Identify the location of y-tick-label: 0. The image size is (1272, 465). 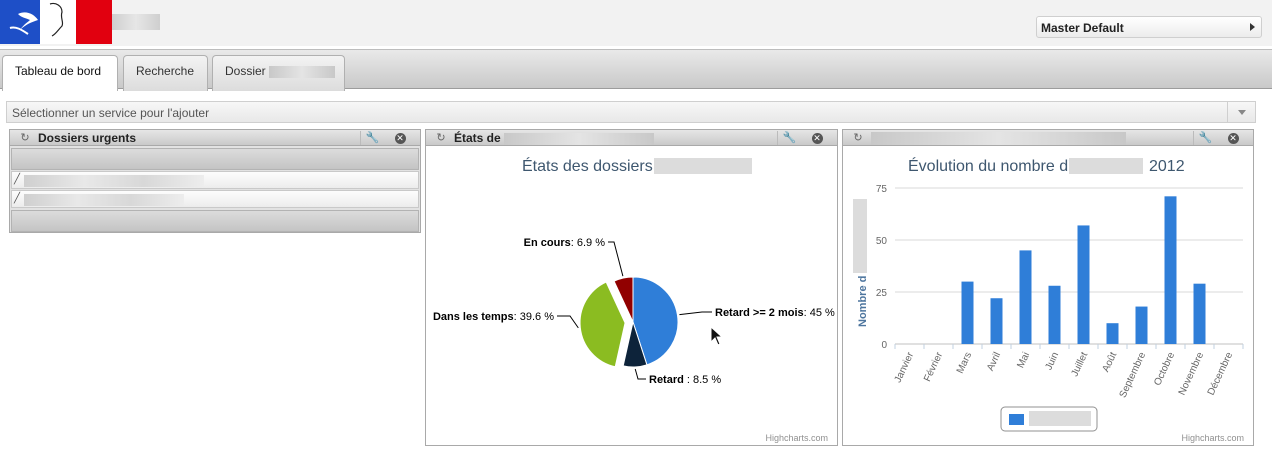
(884, 345).